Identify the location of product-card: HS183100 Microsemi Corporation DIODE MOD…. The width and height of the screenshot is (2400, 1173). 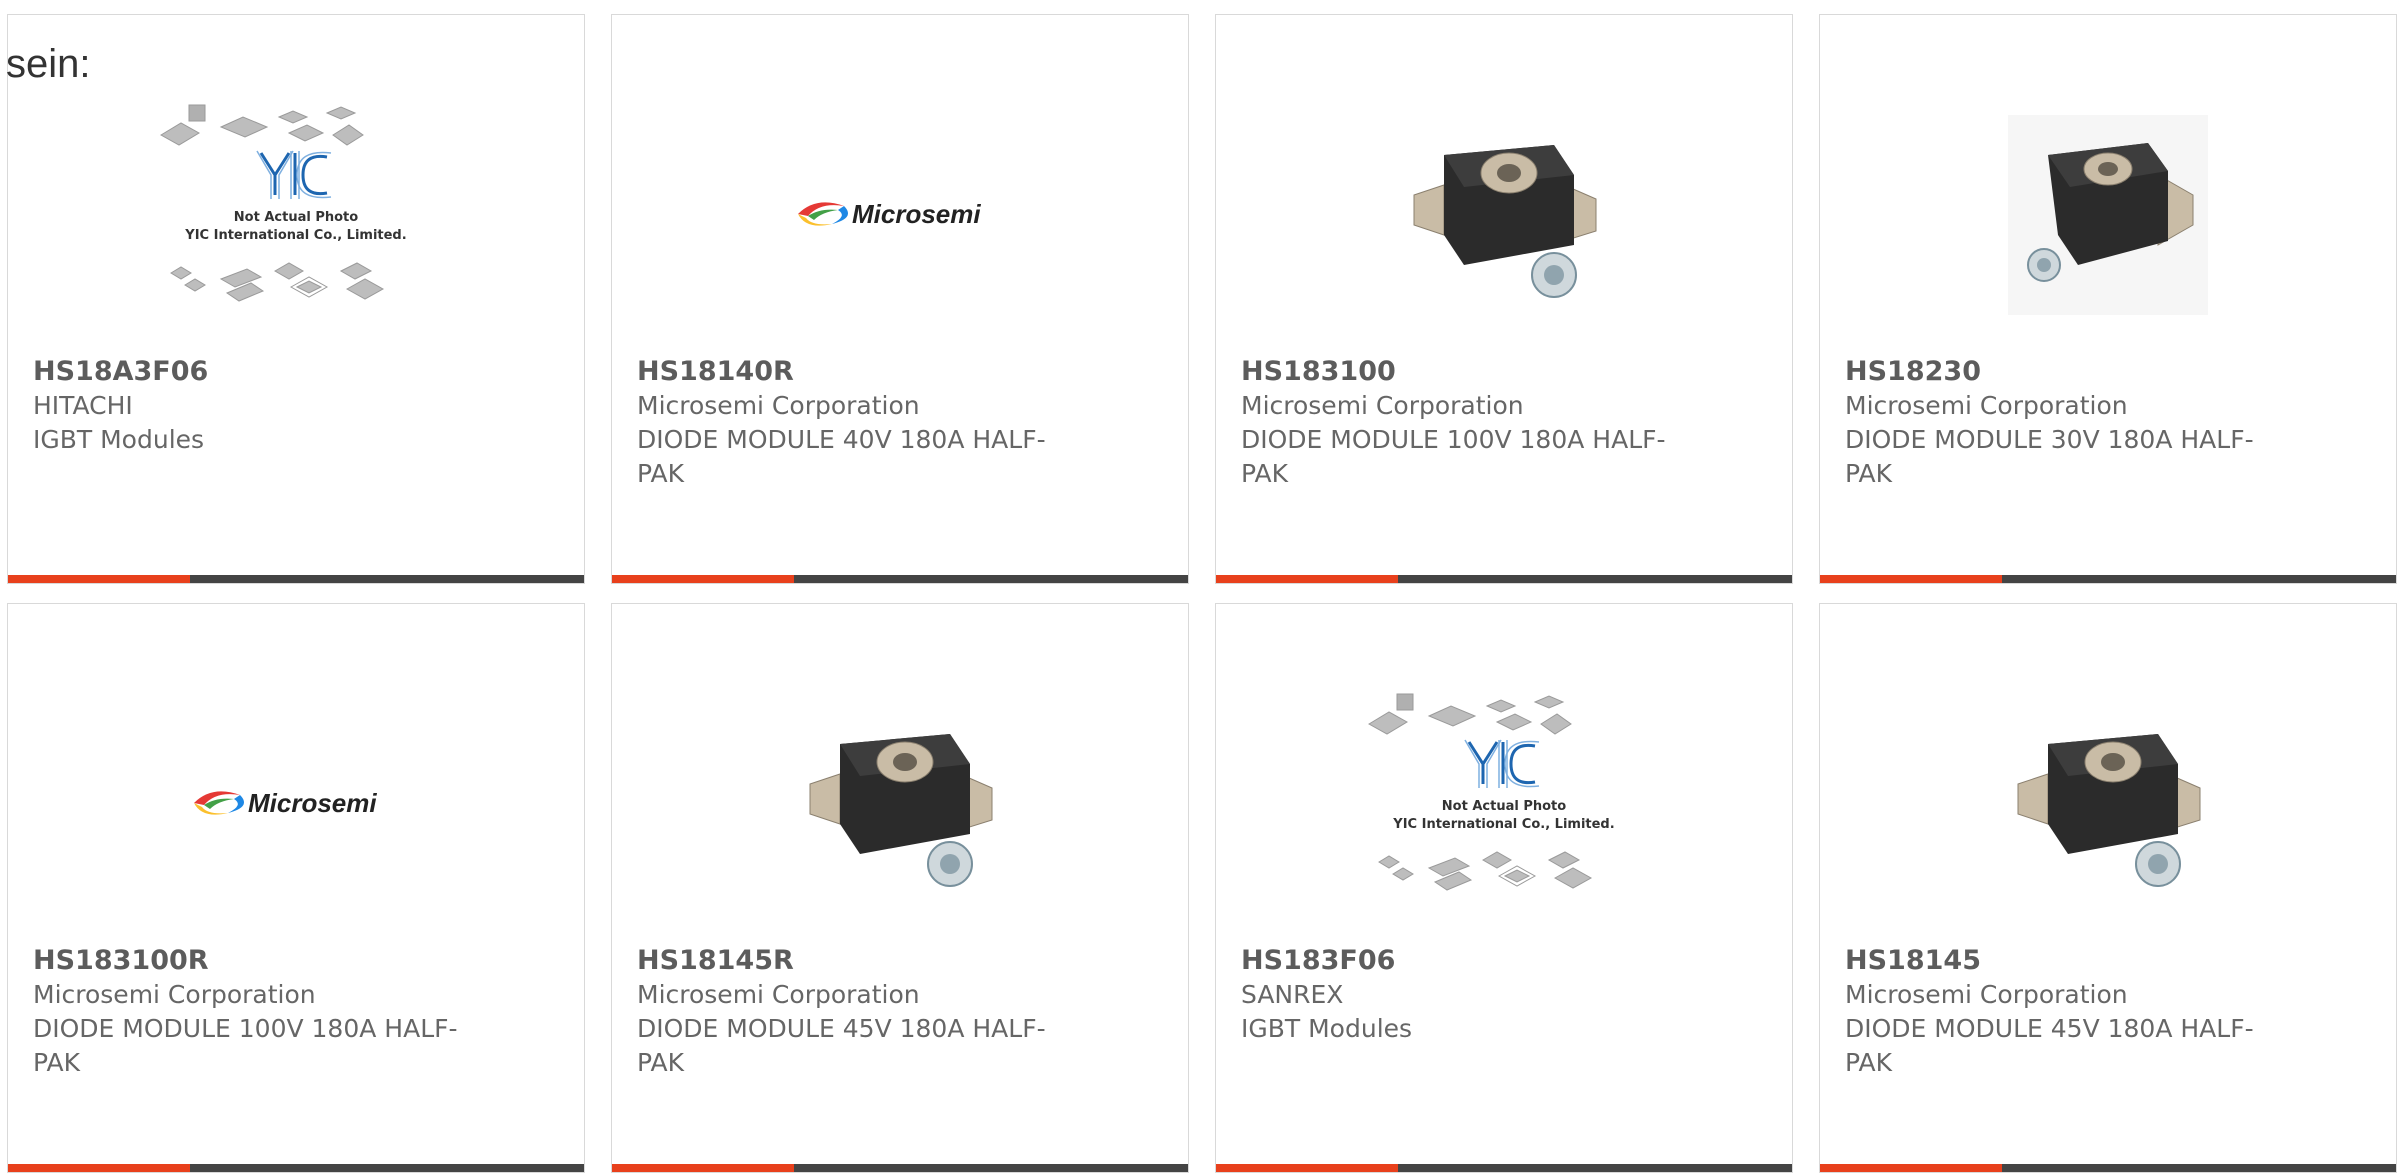
(1504, 299).